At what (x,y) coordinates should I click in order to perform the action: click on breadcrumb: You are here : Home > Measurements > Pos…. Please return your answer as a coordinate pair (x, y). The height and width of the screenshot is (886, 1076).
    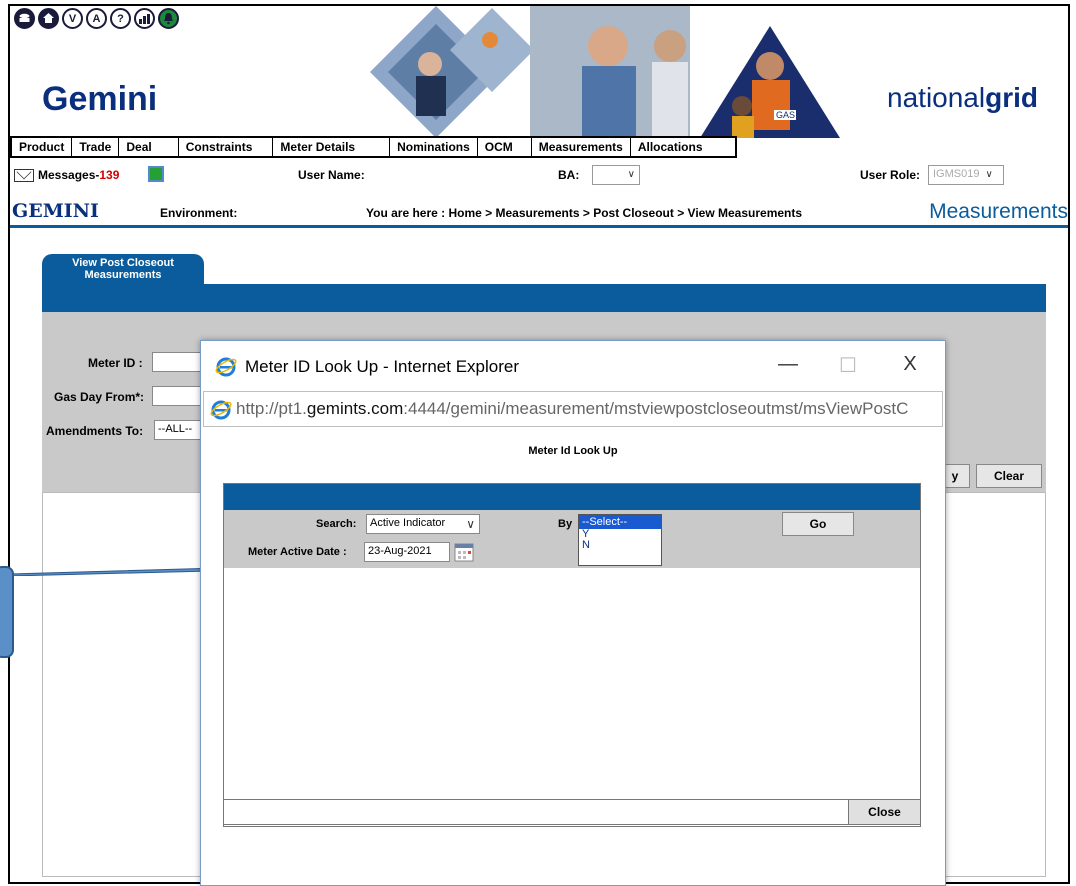
    Looking at the image, I should click on (584, 213).